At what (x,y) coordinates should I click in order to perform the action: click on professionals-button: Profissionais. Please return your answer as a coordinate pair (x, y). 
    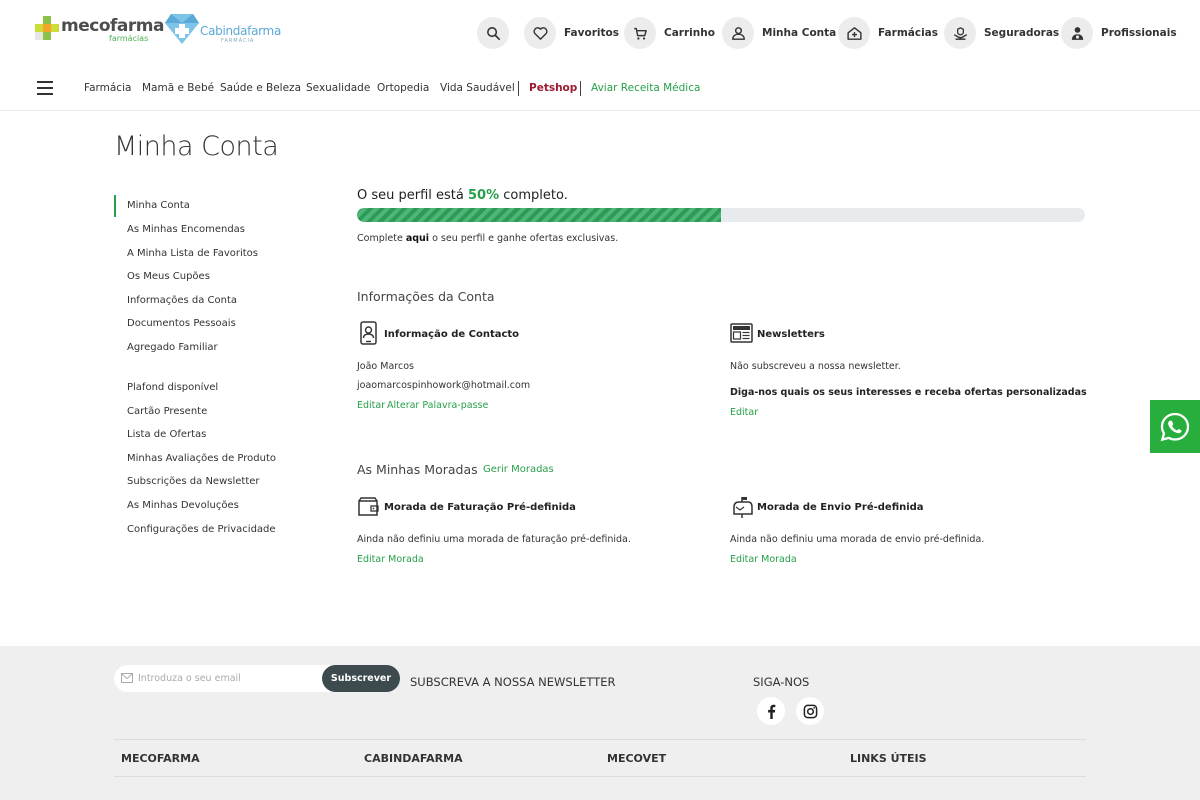
    Looking at the image, I should click on (1119, 33).